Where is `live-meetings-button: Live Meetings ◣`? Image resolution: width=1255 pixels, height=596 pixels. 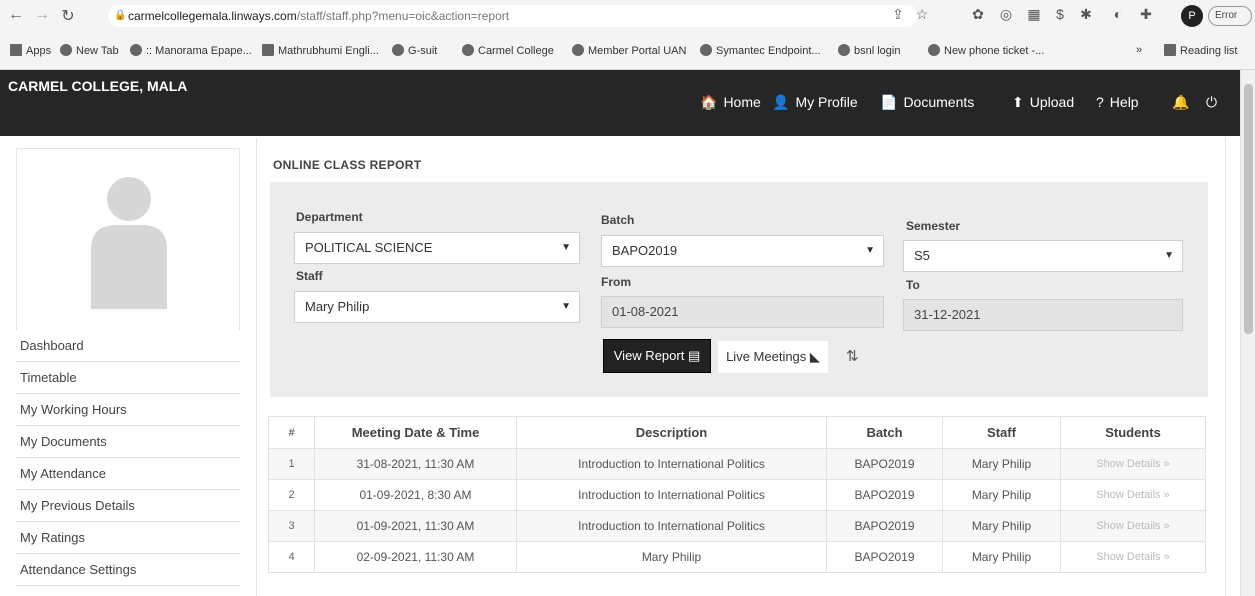 live-meetings-button: Live Meetings ◣ is located at coordinates (773, 357).